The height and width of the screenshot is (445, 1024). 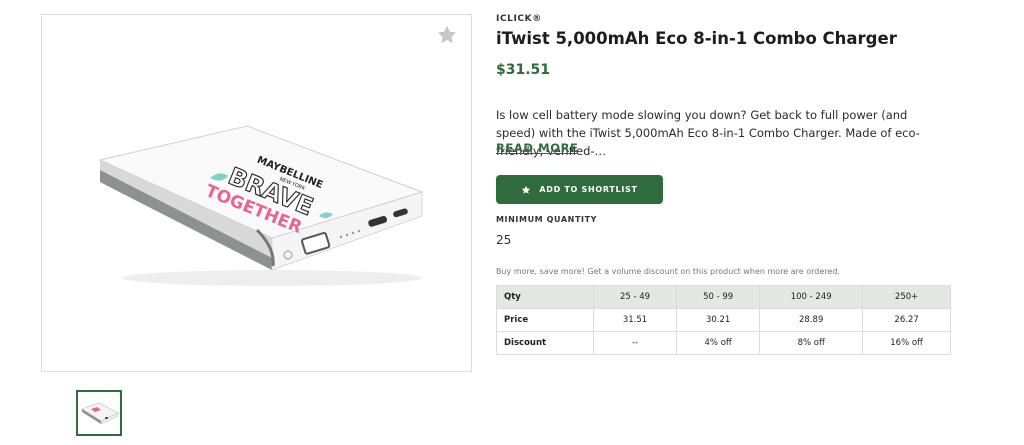 What do you see at coordinates (447, 35) in the screenshot?
I see `star-outline-icon` at bounding box center [447, 35].